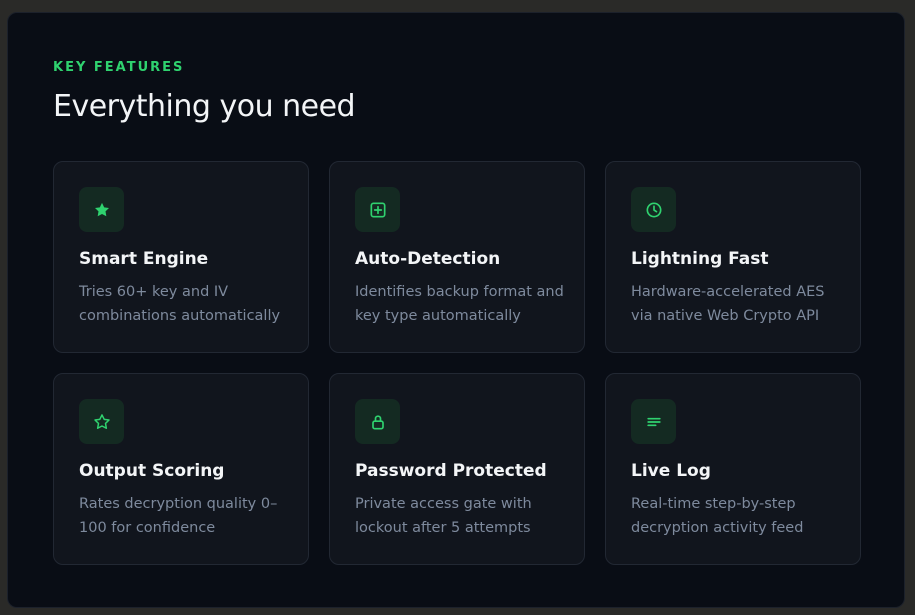  Describe the element at coordinates (144, 259) in the screenshot. I see `feature-title: Smart Engine` at that location.